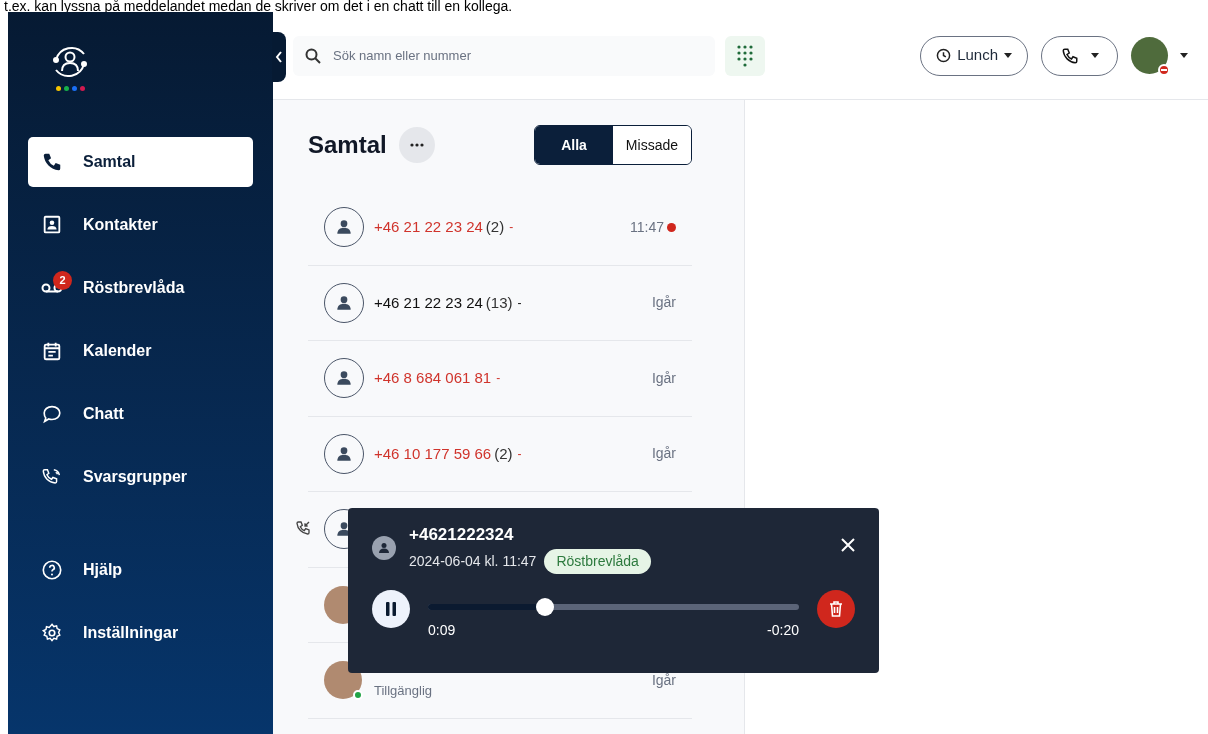  What do you see at coordinates (473, 561) in the screenshot?
I see `call-date: 2024-06-04 kl. 11:47` at bounding box center [473, 561].